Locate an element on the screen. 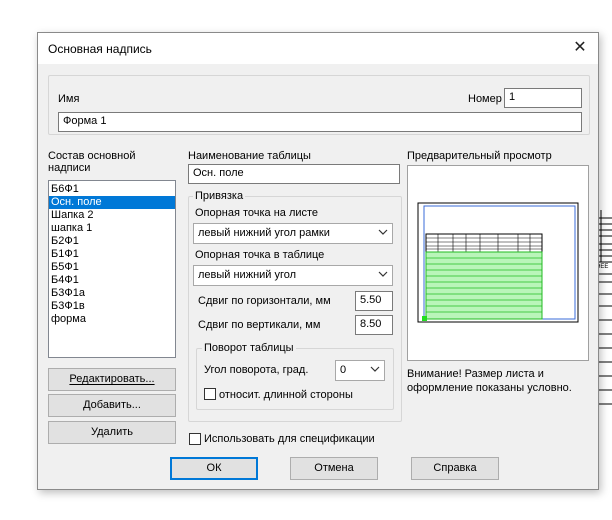 This screenshot has height=520, width=612. sheet-point-select: левый нижний угол рамки is located at coordinates (293, 233).